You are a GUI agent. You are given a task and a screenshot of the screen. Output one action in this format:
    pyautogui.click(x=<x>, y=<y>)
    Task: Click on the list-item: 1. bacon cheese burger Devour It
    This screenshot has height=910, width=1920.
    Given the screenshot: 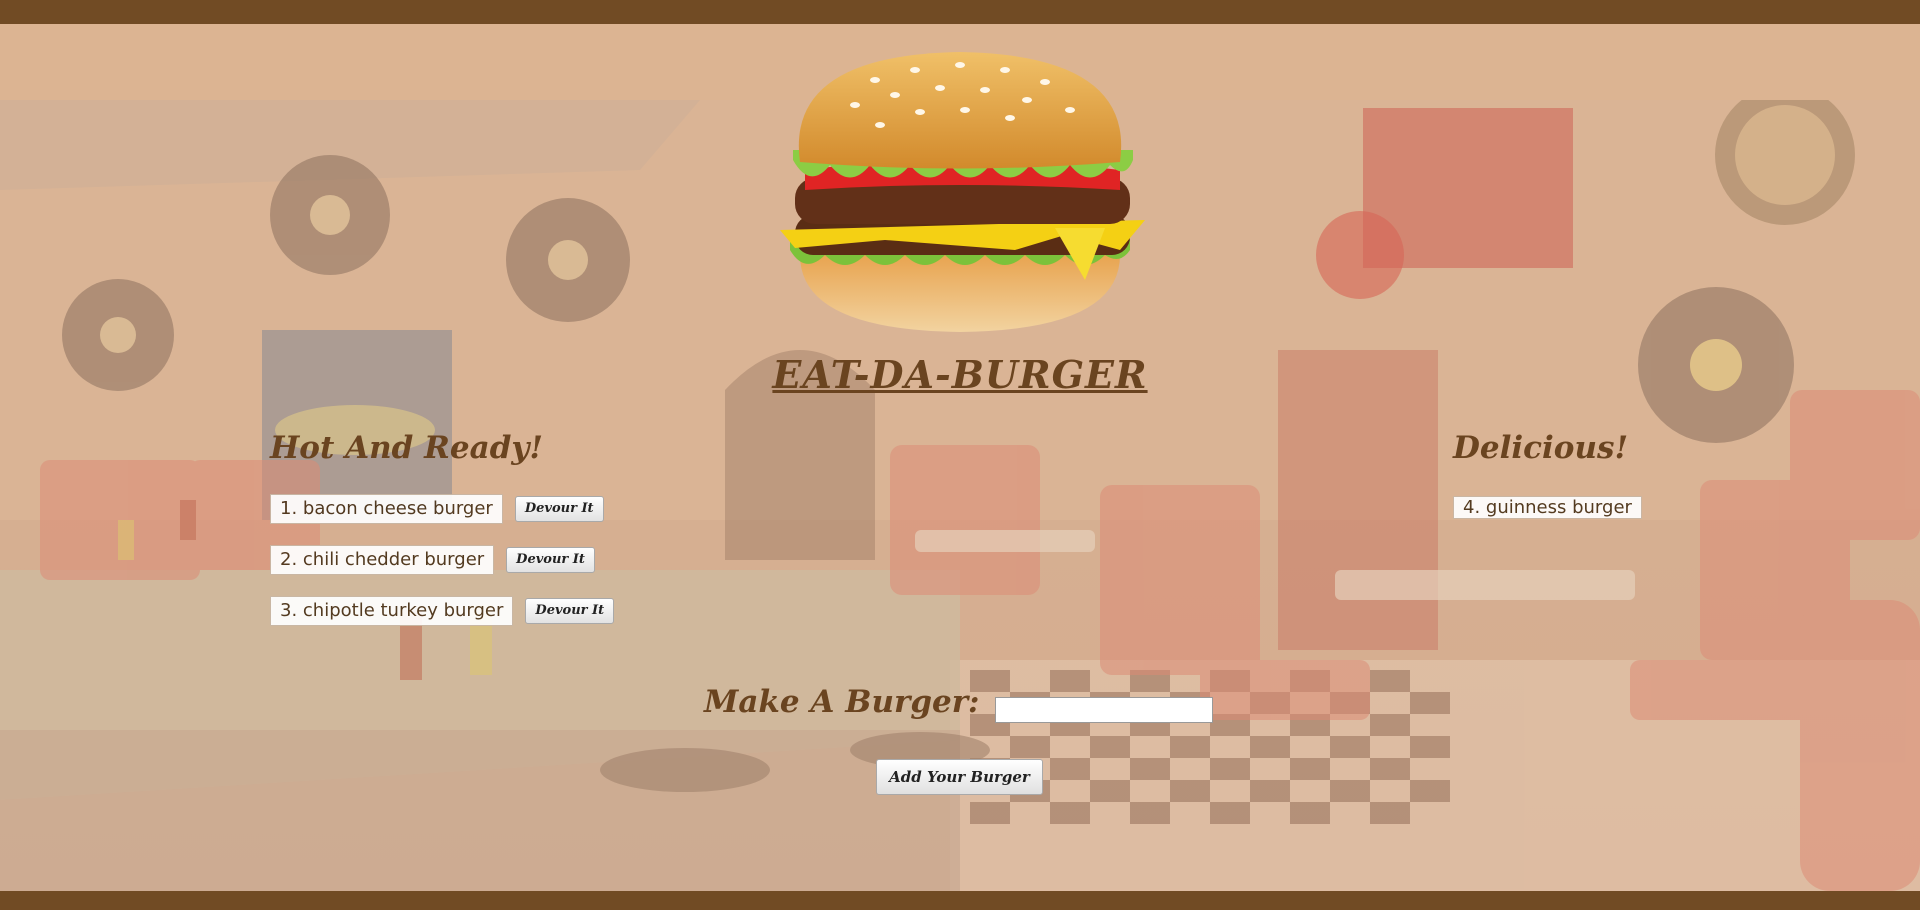 What is the action you would take?
    pyautogui.click(x=437, y=509)
    